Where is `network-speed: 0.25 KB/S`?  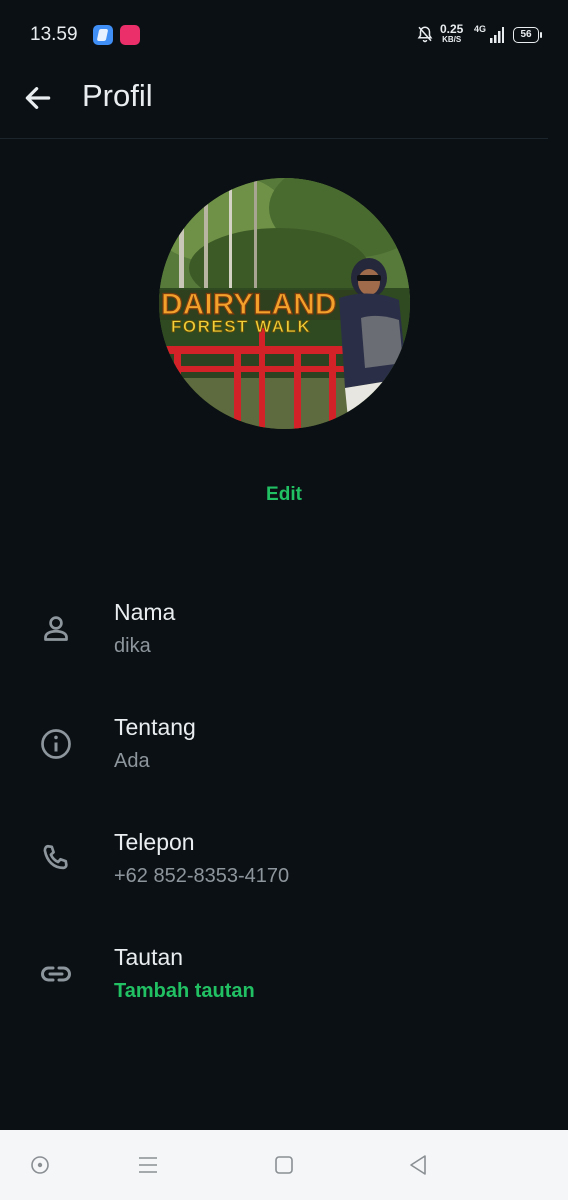
network-speed: 0.25 KB/S is located at coordinates (451, 33).